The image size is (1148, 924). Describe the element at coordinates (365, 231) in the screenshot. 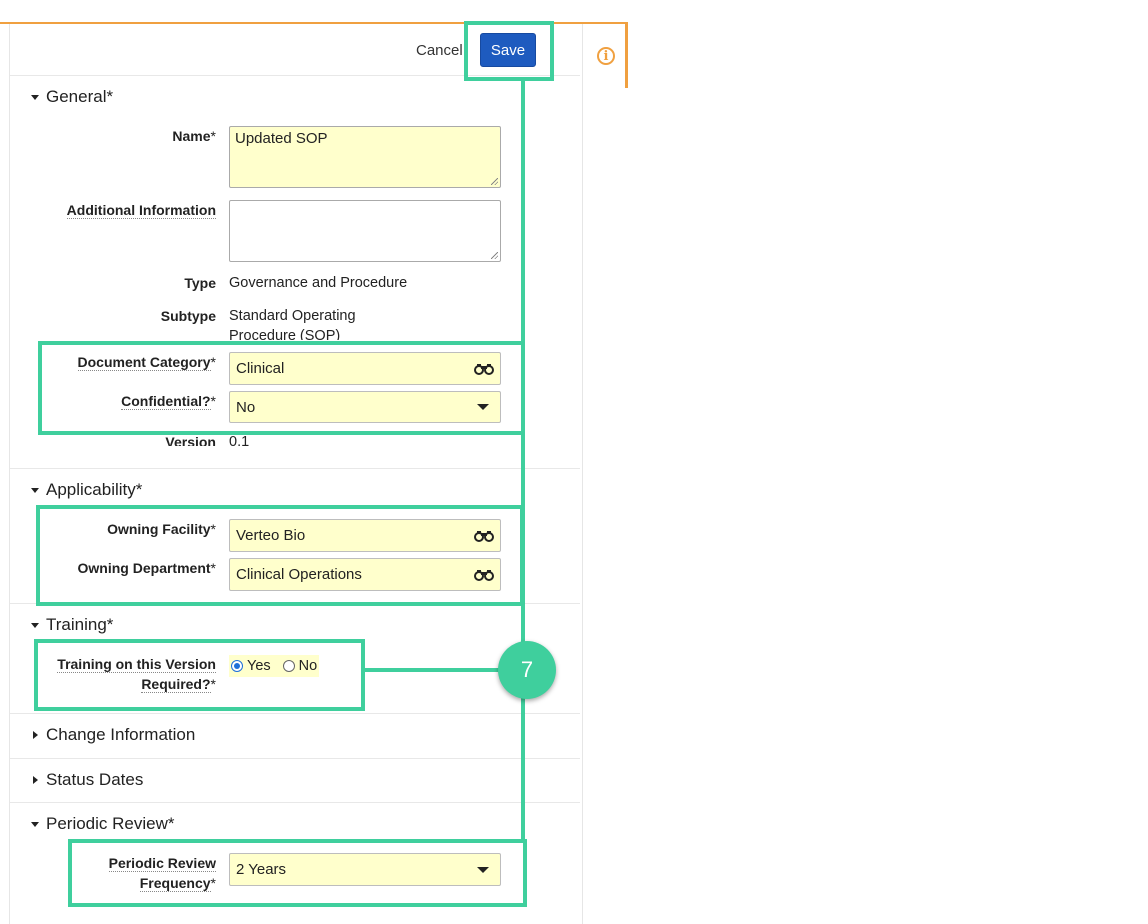

I see `additional-information-input` at that location.